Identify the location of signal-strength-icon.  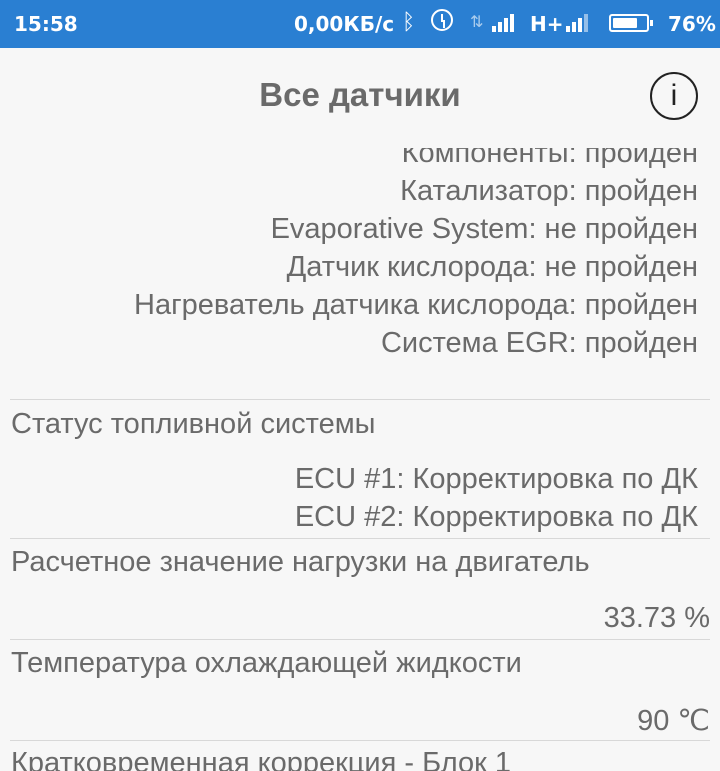
(503, 23).